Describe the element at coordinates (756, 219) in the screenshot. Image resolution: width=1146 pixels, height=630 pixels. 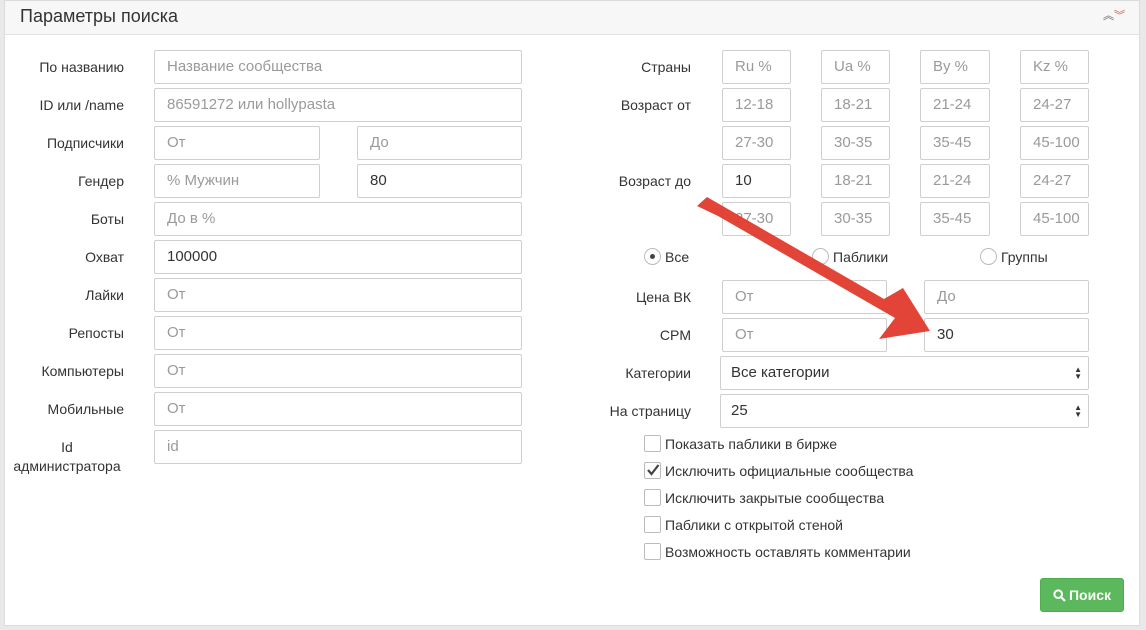
I see `age-to-27-30: 27-30` at that location.